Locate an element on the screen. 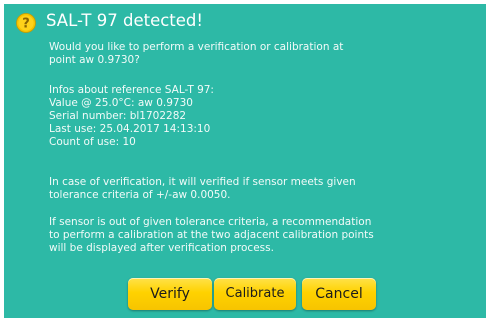  verify-button: Verify is located at coordinates (170, 294).